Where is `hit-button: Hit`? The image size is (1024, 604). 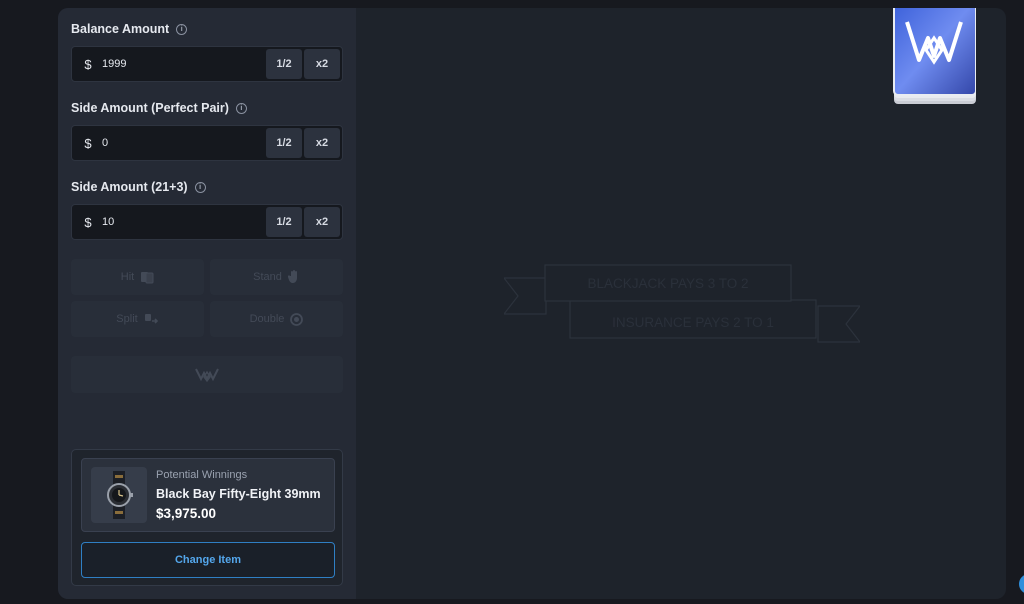
hit-button: Hit is located at coordinates (137, 277).